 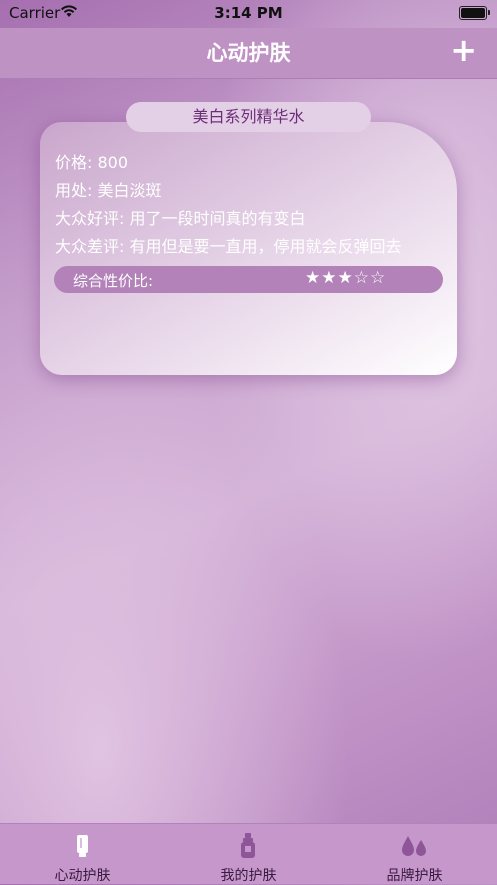 I want to click on tab-brand-skincare: 品牌护肤, so click(x=414, y=854).